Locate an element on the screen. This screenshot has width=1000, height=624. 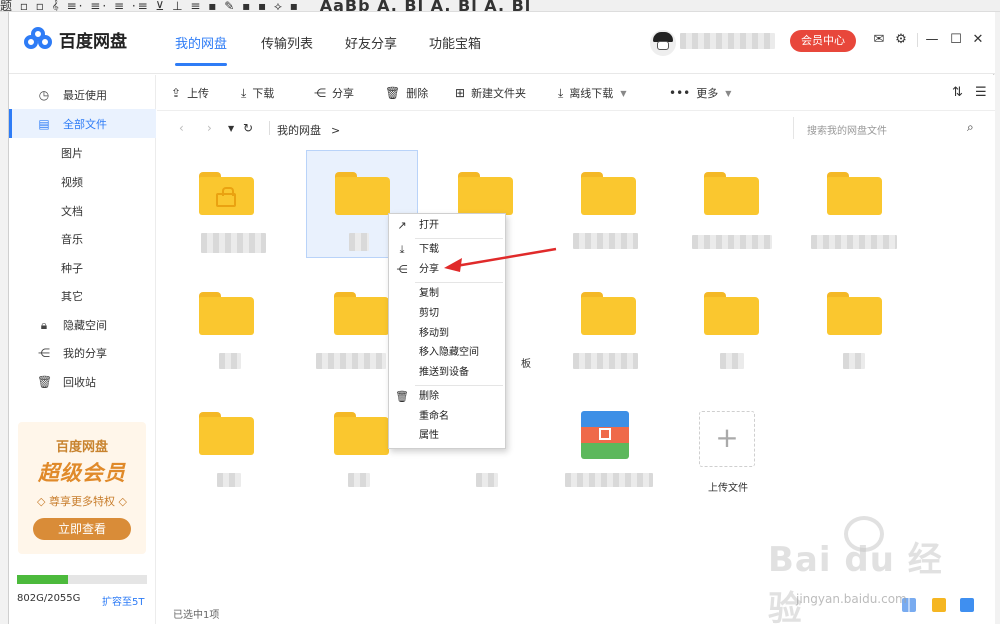
watermark-brand: Bai du 经验 is located at coordinates (855, 582).